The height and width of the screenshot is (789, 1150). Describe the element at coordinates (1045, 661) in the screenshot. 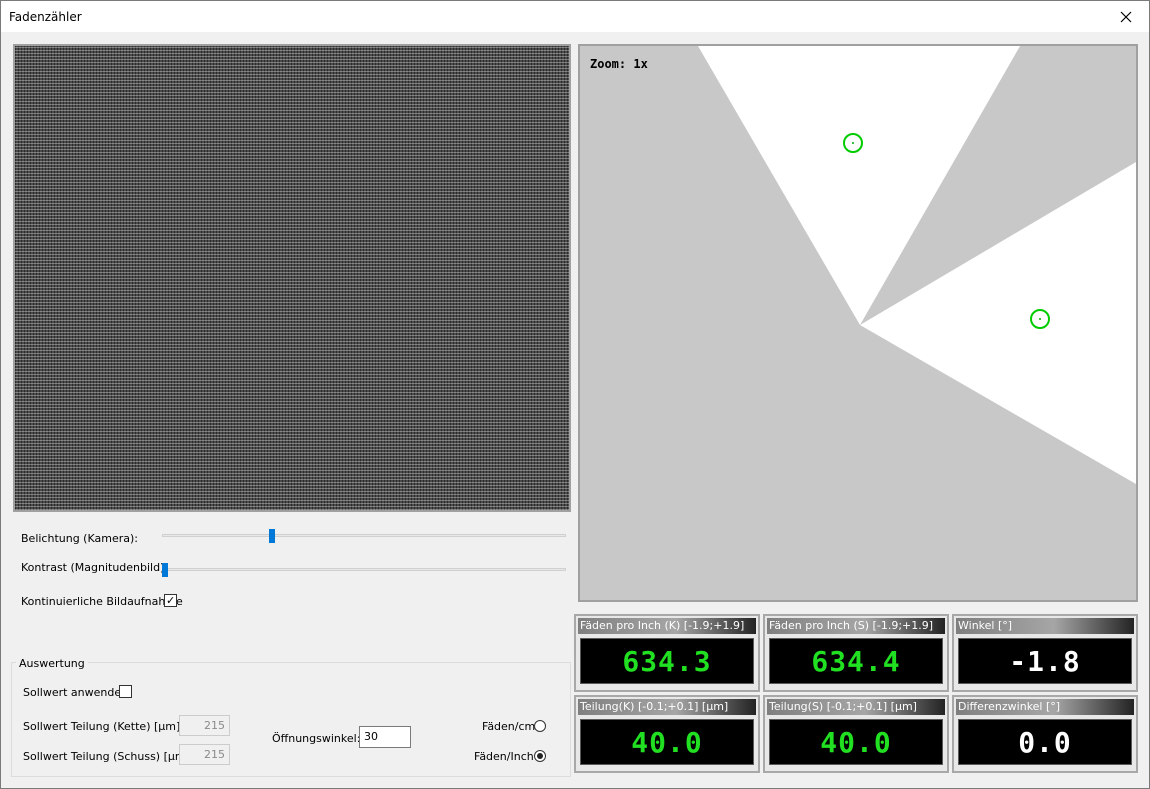

I see `panel-value: -1.8` at that location.